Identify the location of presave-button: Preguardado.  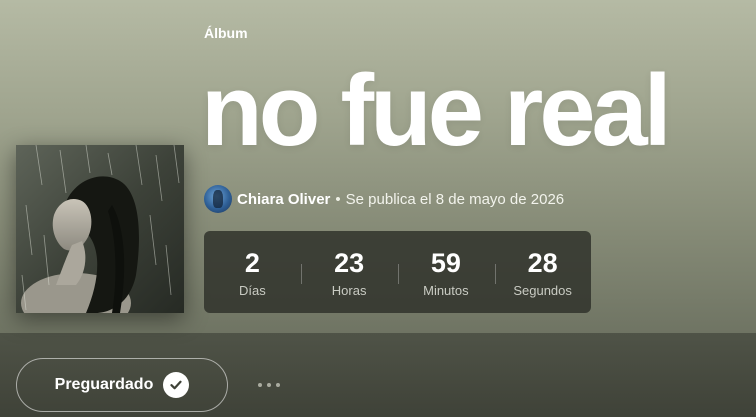
(122, 385).